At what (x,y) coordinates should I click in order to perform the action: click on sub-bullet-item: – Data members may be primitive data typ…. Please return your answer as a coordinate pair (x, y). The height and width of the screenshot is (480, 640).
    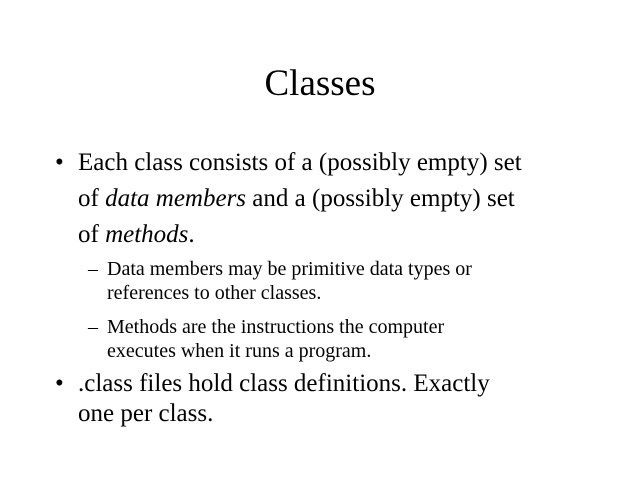
    Looking at the image, I should click on (338, 281).